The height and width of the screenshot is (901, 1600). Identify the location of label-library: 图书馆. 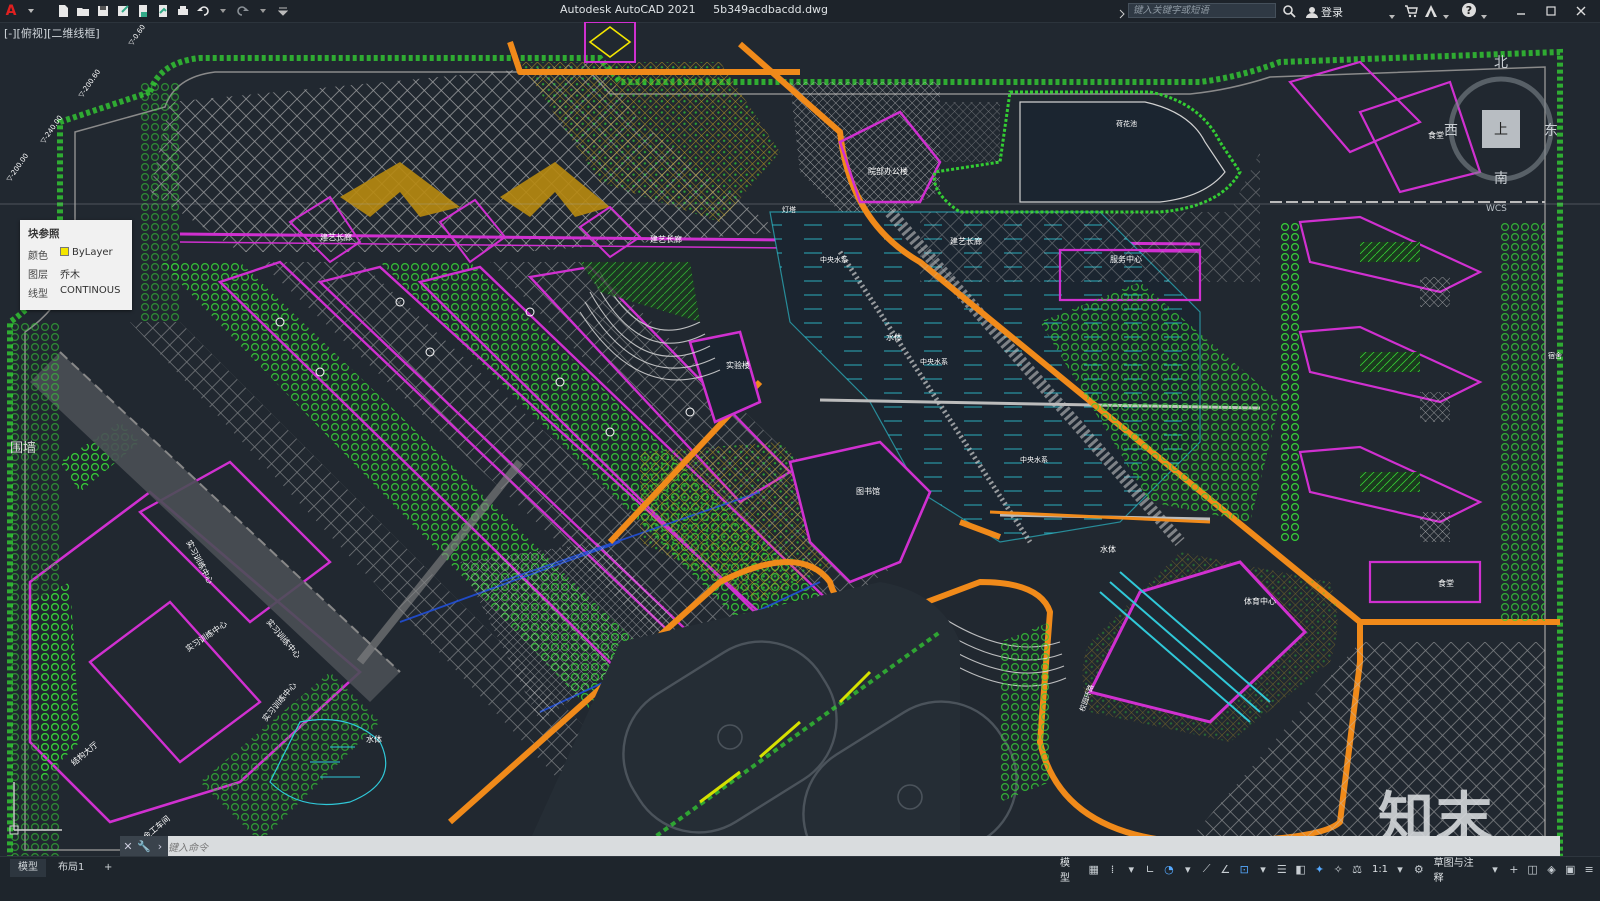
(868, 491).